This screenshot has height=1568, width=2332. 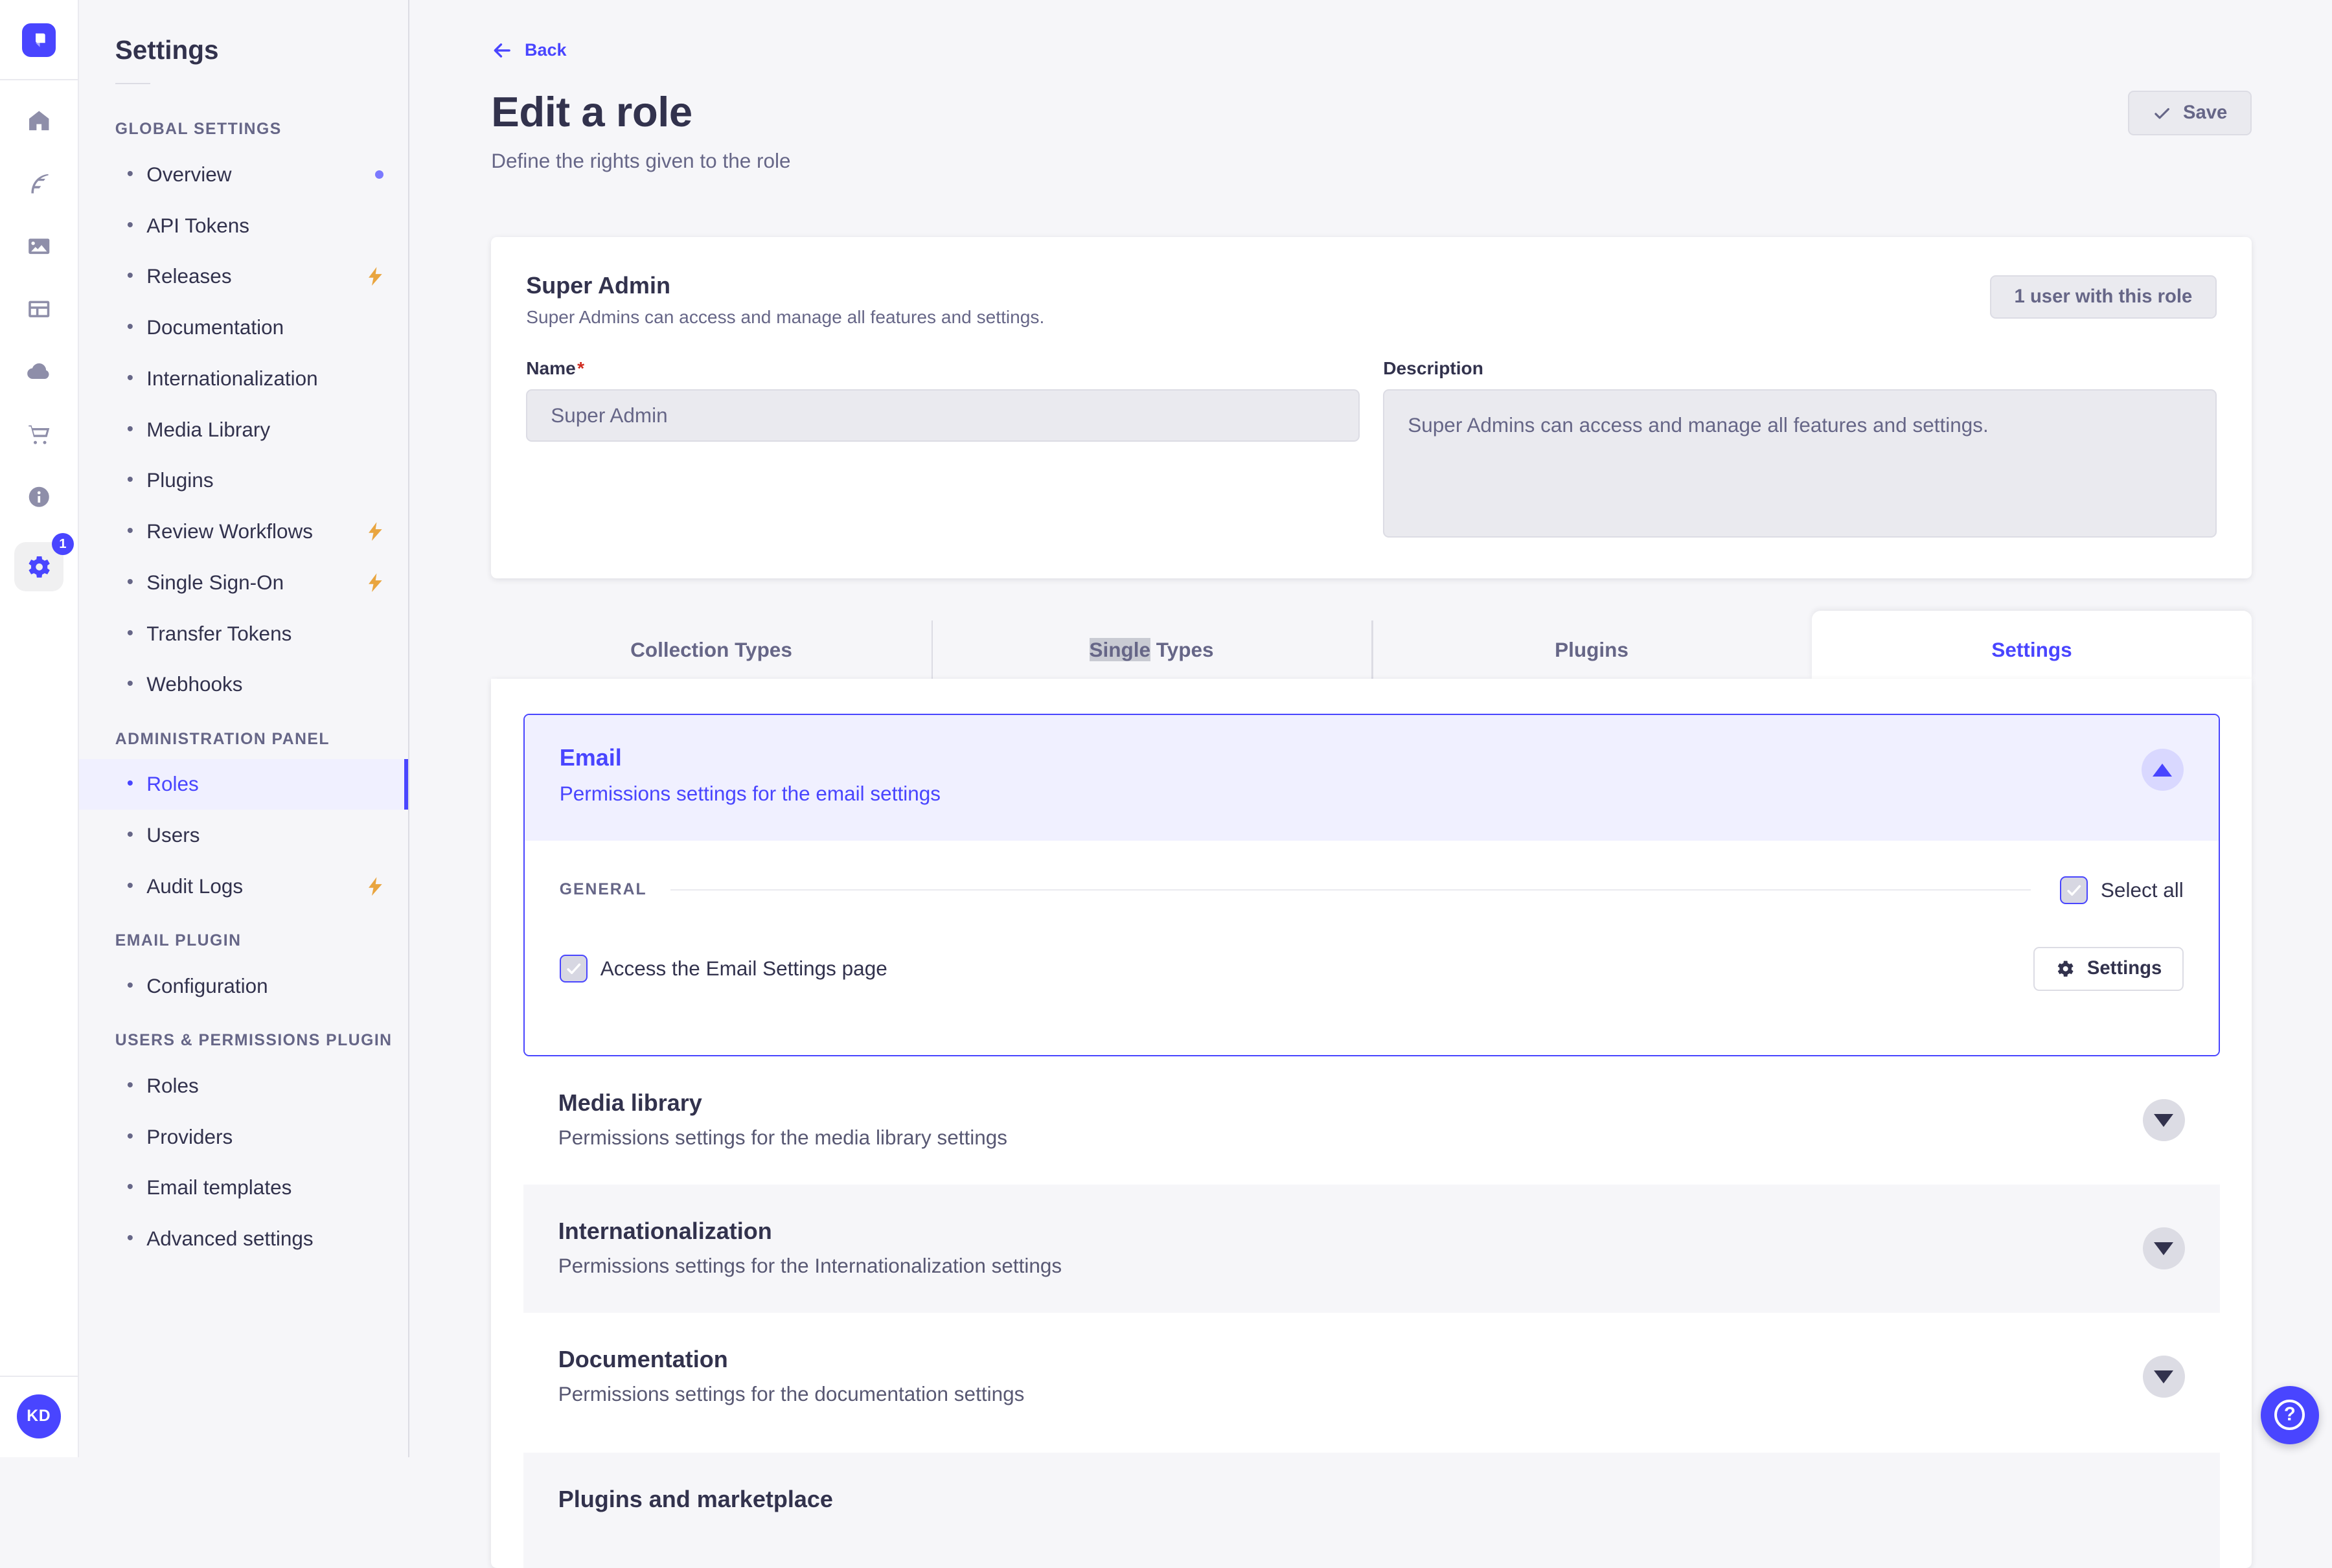 I want to click on rail-footer: KD, so click(x=39, y=1417).